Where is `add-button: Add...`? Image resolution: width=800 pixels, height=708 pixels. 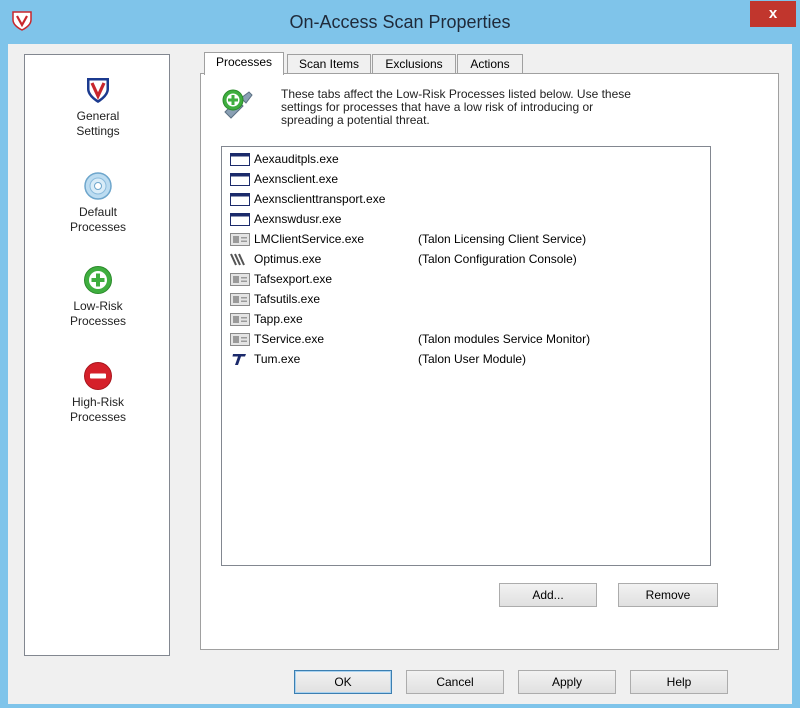 add-button: Add... is located at coordinates (548, 595).